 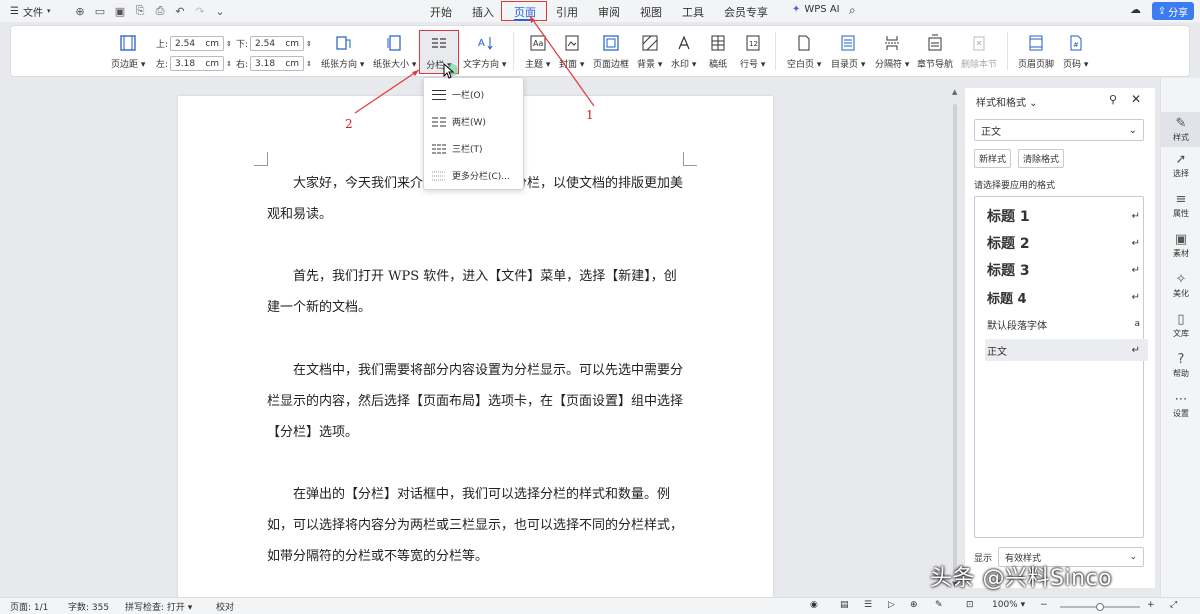 I want to click on style-heading-4: 标题 4 ↵, so click(x=1066, y=297).